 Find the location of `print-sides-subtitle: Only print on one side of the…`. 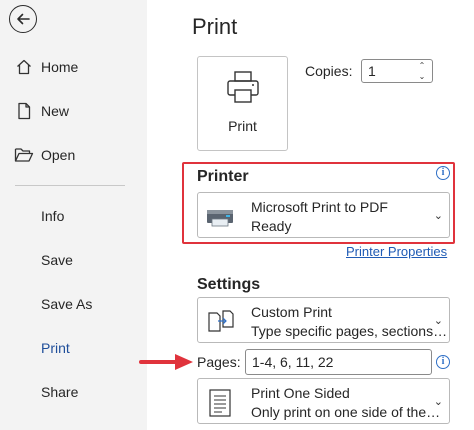

print-sides-subtitle: Only print on one side of the… is located at coordinates (346, 412).